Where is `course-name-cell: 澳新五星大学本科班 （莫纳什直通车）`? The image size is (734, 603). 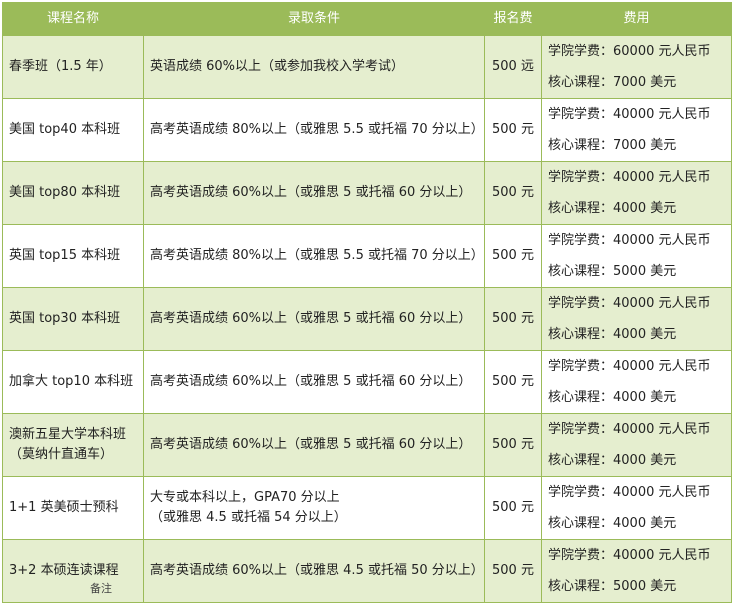 course-name-cell: 澳新五星大学本科班 （莫纳什直通车） is located at coordinates (73, 445).